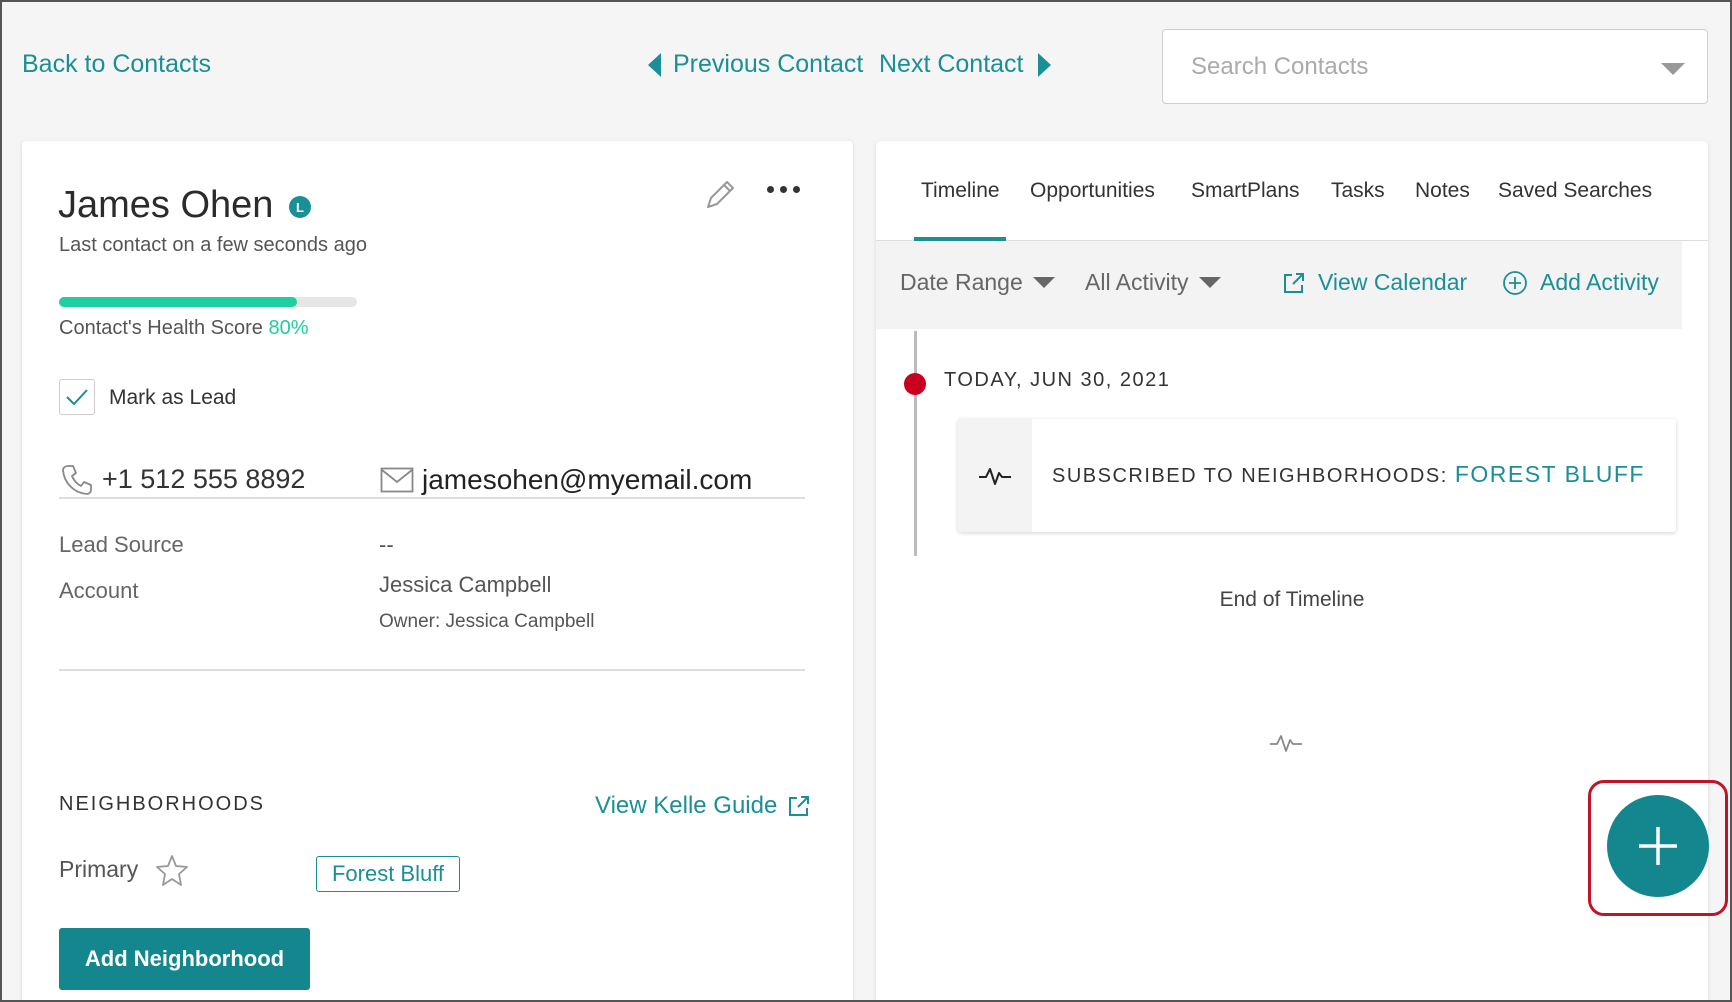  Describe the element at coordinates (961, 282) in the screenshot. I see `date-range-label: Date Range` at that location.